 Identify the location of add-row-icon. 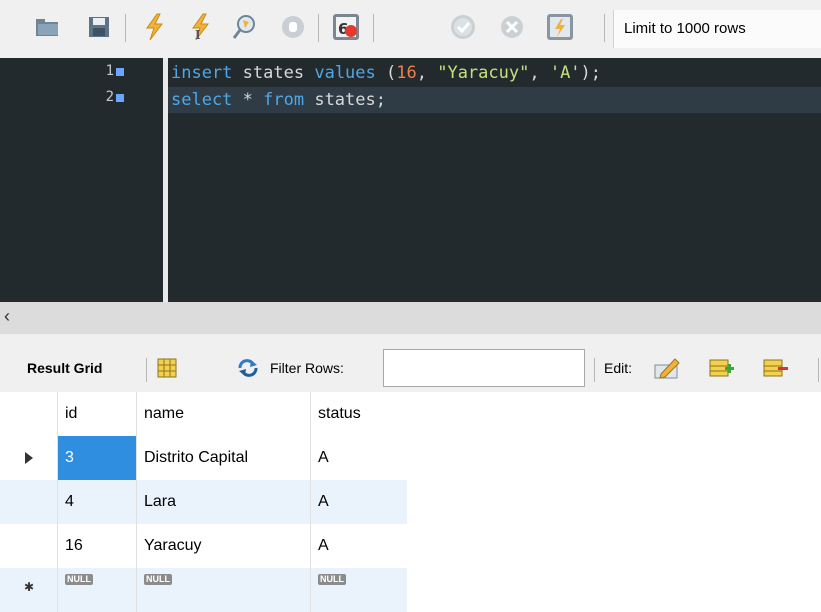
(722, 368).